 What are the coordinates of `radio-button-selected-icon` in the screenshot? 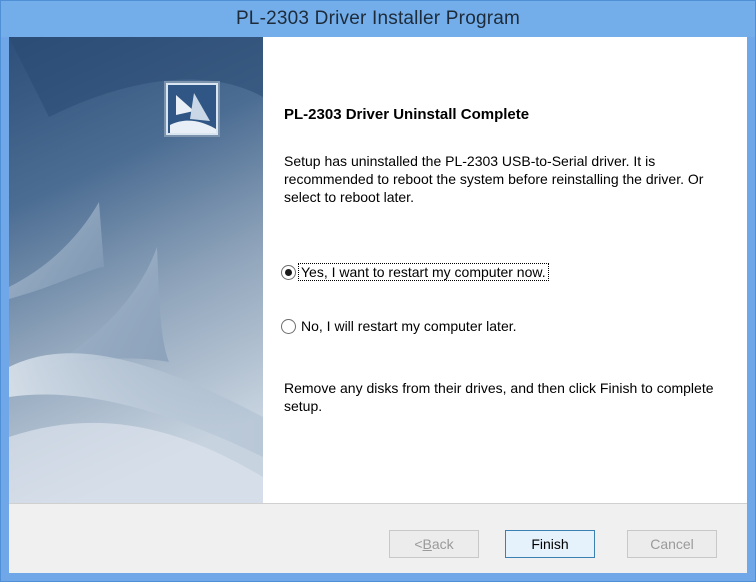 It's located at (288, 272).